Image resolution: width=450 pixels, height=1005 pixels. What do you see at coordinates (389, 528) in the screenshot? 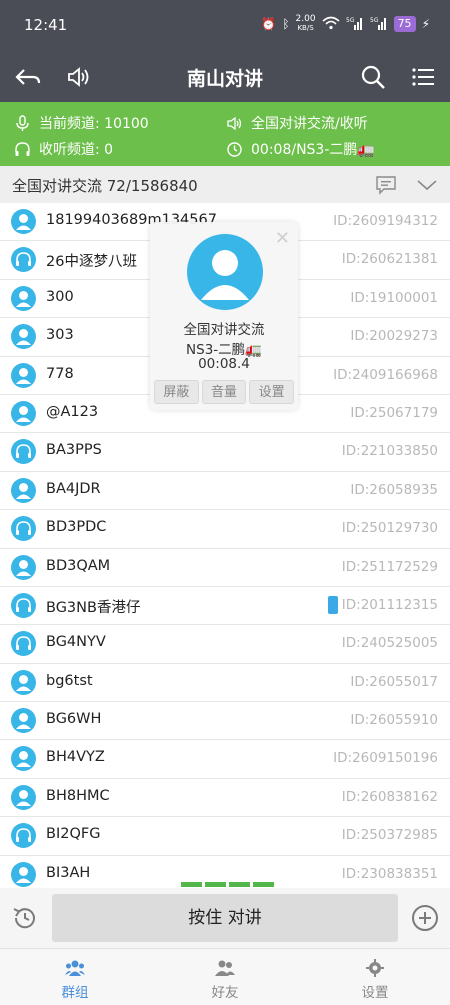
I see `member-id: ID:250129730` at bounding box center [389, 528].